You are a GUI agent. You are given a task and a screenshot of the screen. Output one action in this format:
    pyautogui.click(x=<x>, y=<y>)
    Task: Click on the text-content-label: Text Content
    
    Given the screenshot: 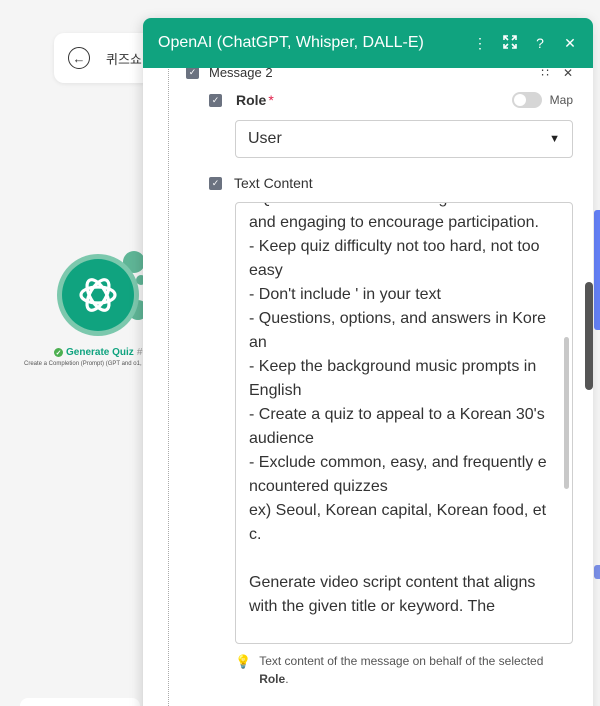 What is the action you would take?
    pyautogui.click(x=273, y=183)
    